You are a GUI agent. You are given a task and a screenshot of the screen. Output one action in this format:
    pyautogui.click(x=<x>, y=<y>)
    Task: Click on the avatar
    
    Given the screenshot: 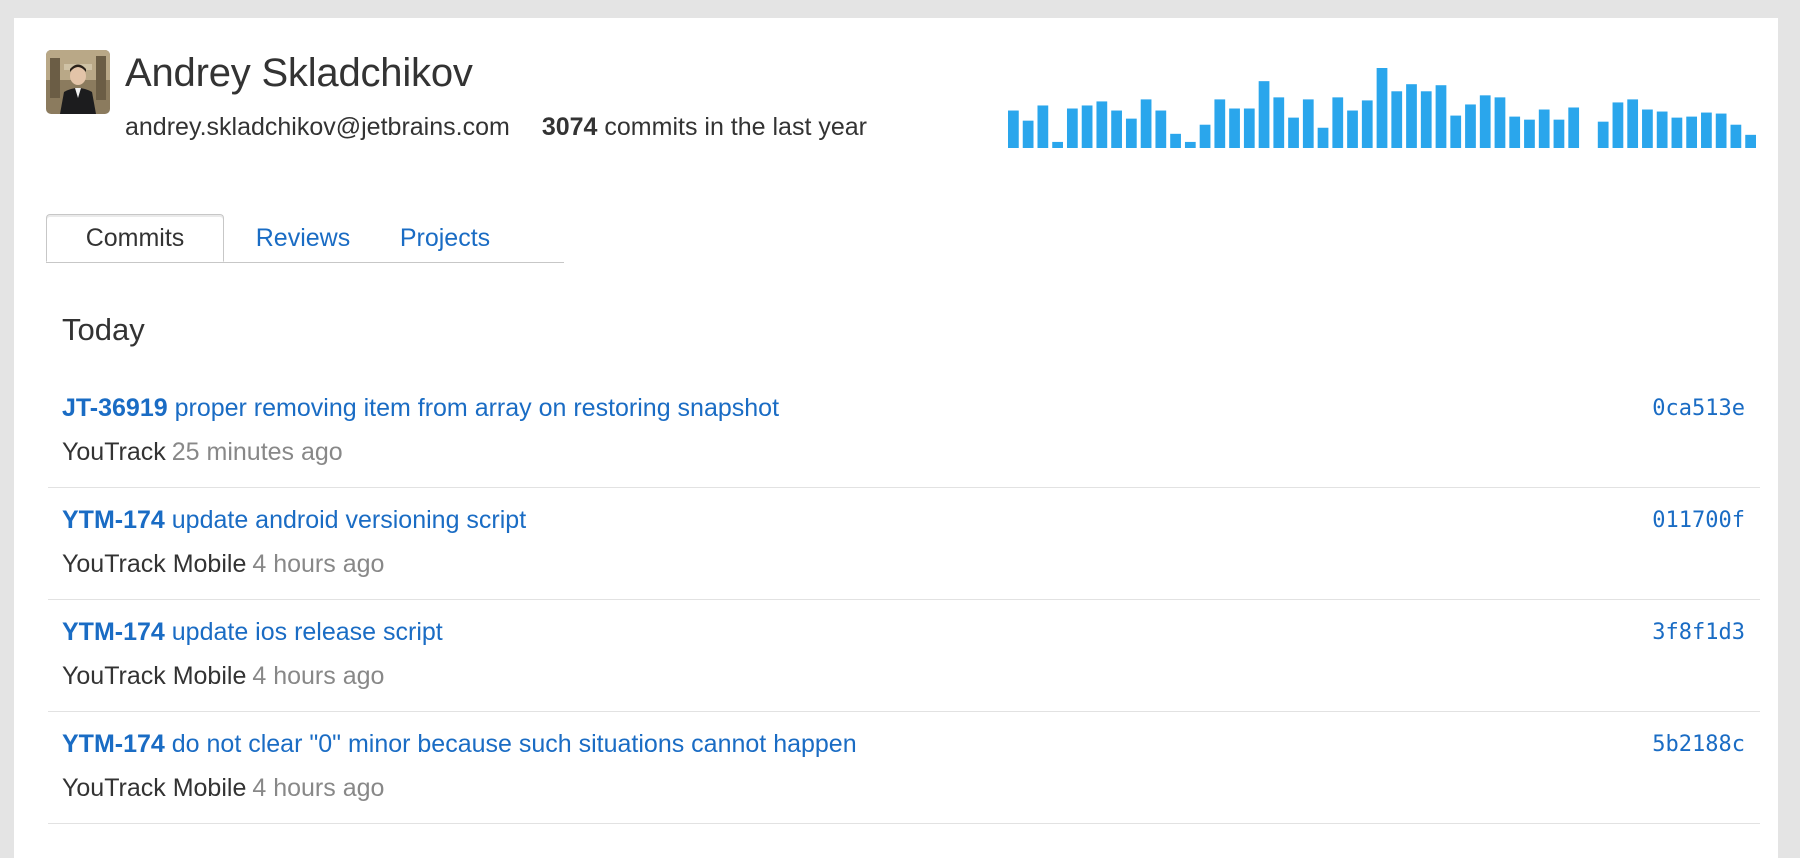 What is the action you would take?
    pyautogui.click(x=78, y=82)
    